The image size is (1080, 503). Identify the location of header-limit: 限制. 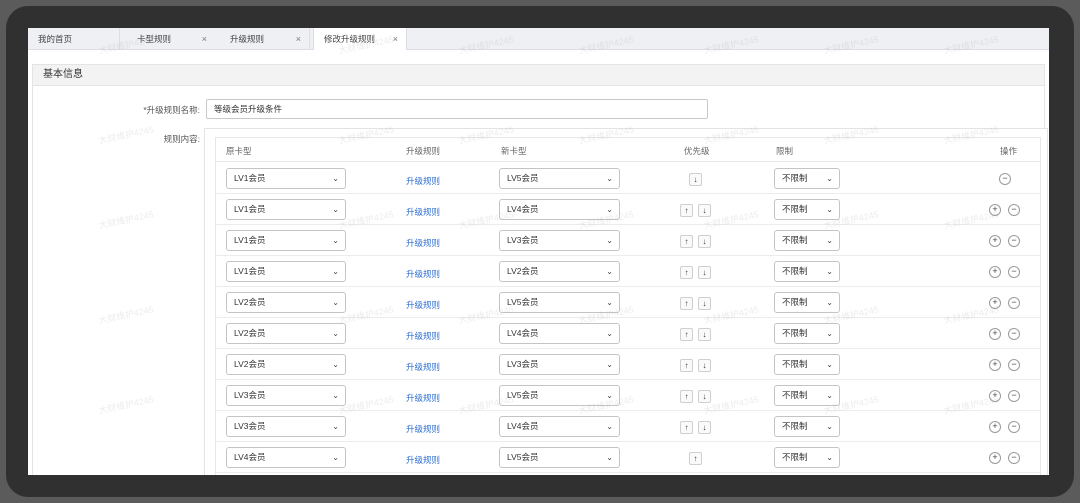
(785, 151).